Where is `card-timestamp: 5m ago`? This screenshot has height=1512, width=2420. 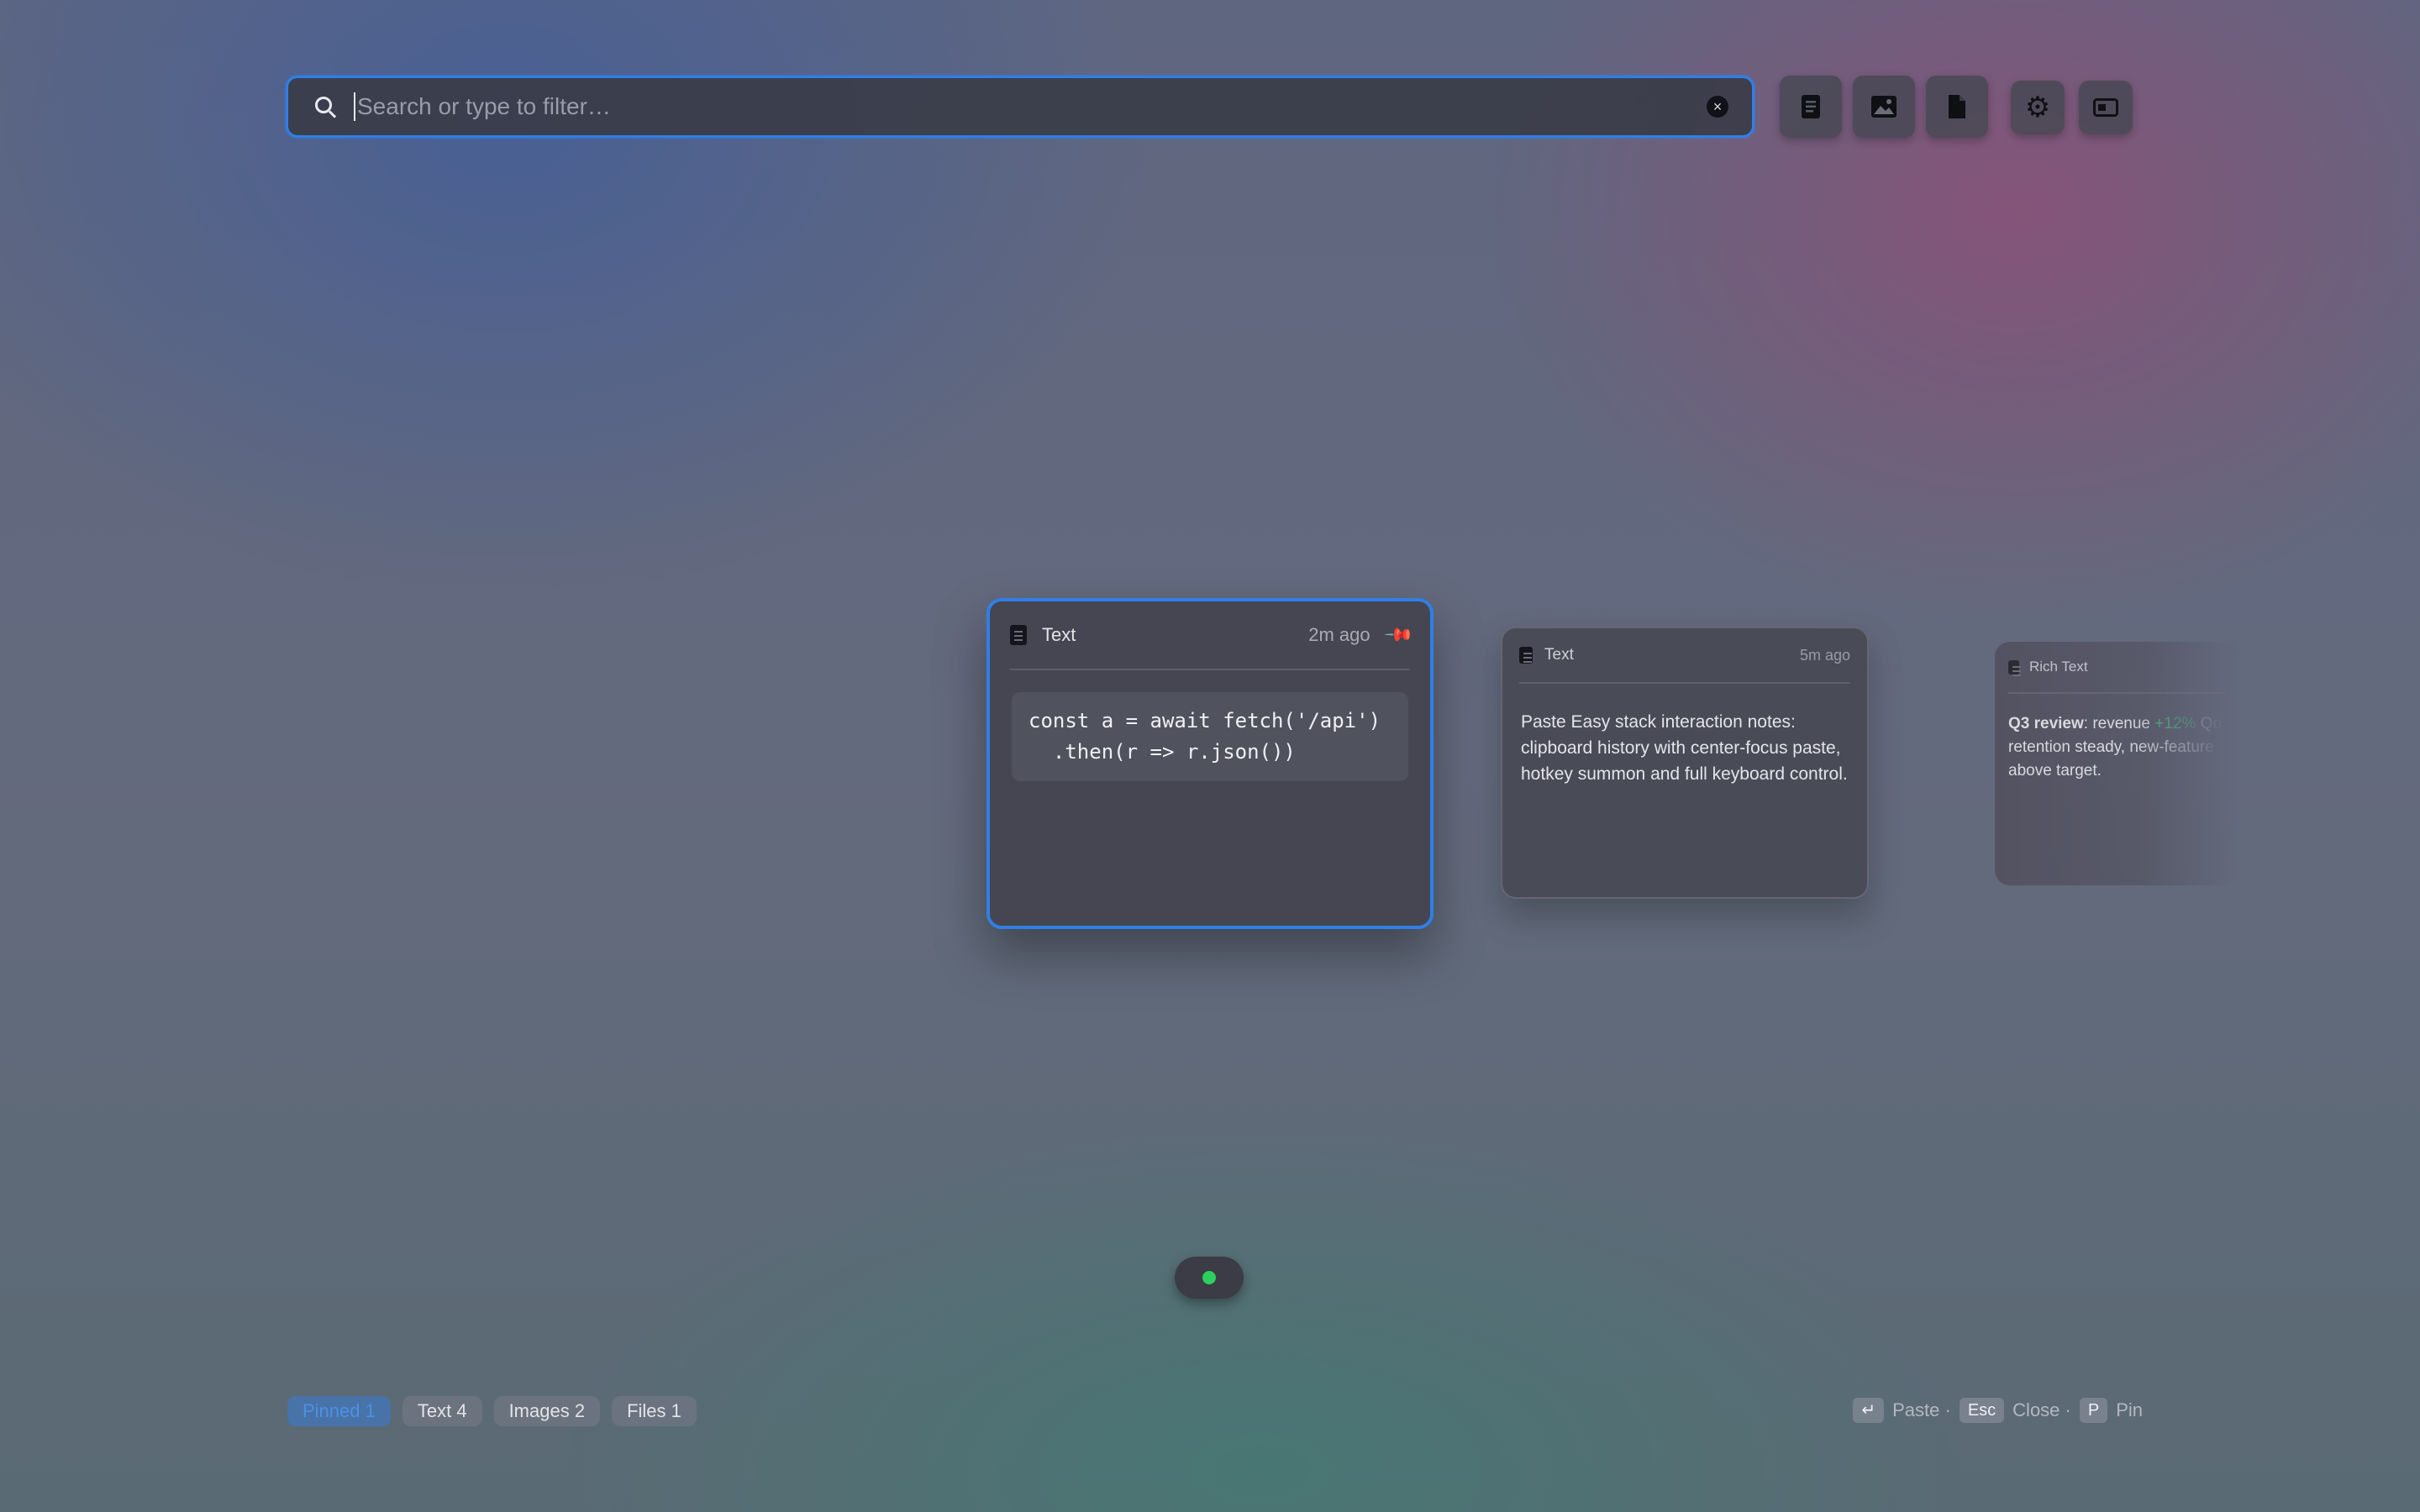
card-timestamp: 5m ago is located at coordinates (1824, 655).